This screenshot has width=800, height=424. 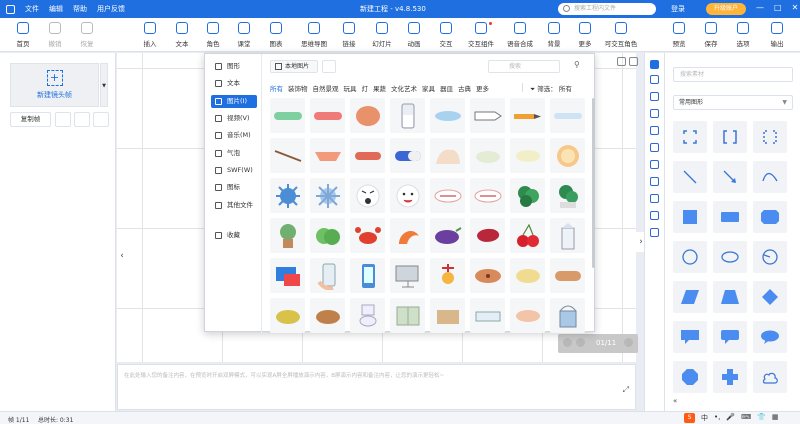 I want to click on tag-lamps: 灯, so click(x=365, y=88).